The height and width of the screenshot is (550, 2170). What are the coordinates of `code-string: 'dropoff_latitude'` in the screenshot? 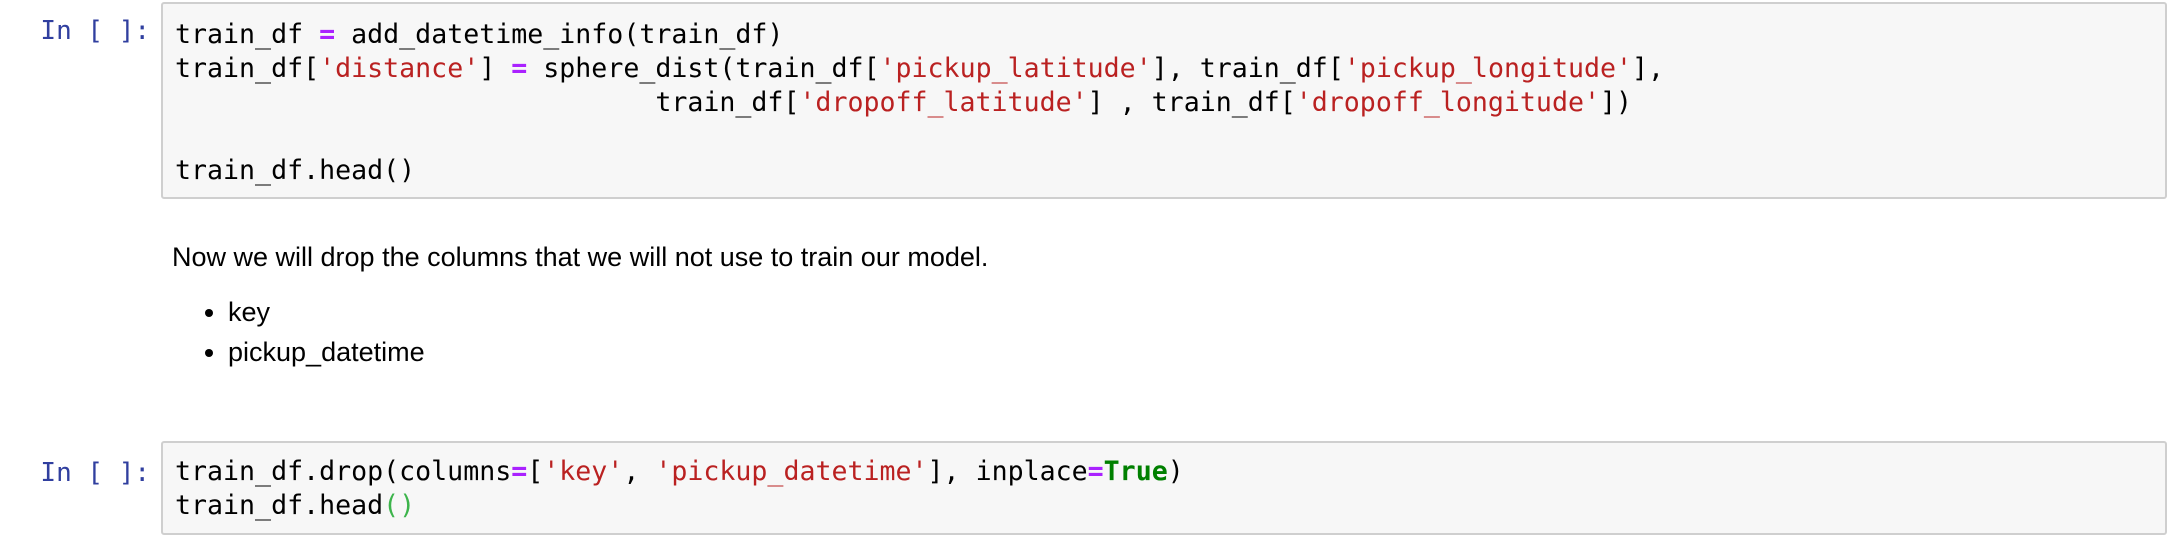 It's located at (943, 102).